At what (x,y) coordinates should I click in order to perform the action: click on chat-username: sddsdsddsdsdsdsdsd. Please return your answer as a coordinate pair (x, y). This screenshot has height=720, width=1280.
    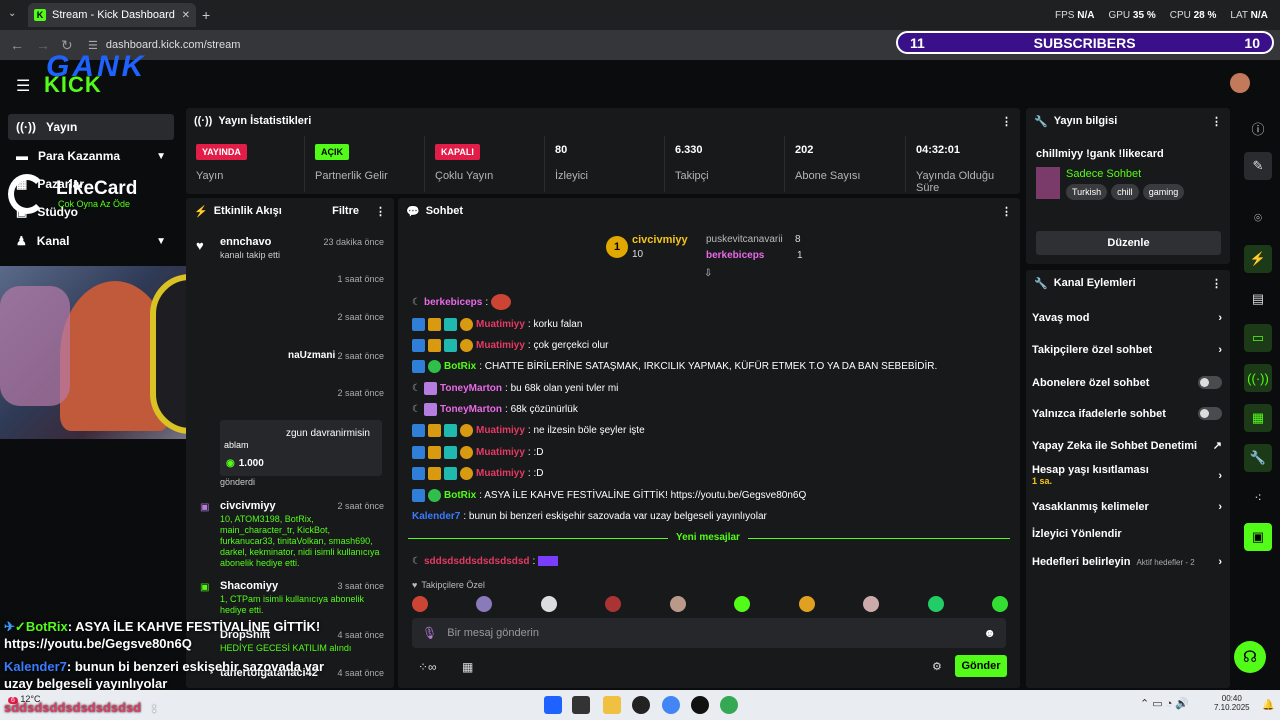
    Looking at the image, I should click on (477, 561).